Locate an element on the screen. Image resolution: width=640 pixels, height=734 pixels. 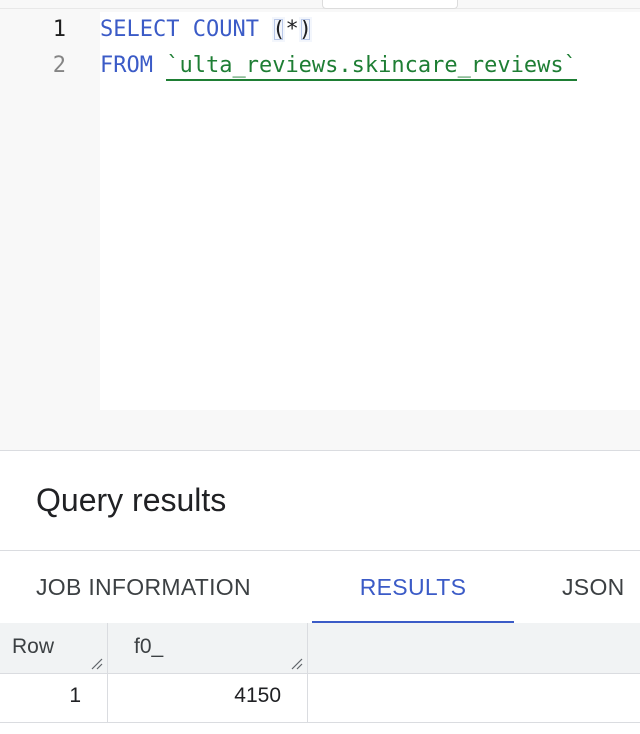
column-header-label: Row is located at coordinates (33, 646).